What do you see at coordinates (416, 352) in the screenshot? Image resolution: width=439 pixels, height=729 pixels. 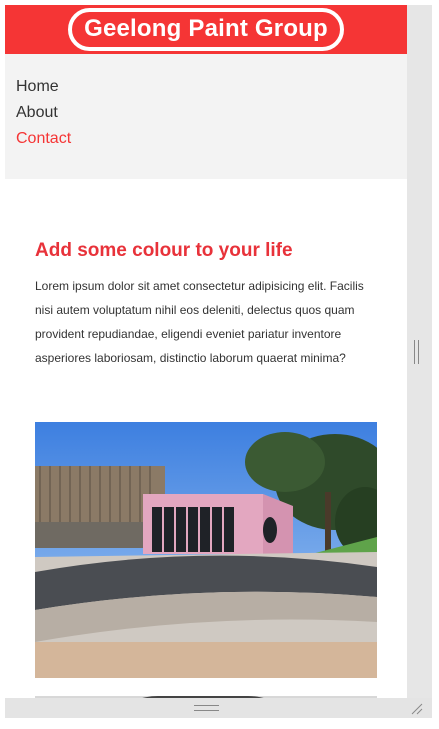 I see `grip-vertical-icon` at bounding box center [416, 352].